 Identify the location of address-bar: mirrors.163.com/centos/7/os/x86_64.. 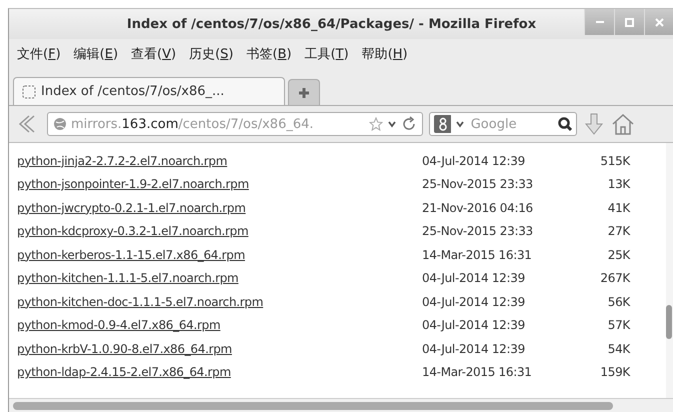
(235, 124).